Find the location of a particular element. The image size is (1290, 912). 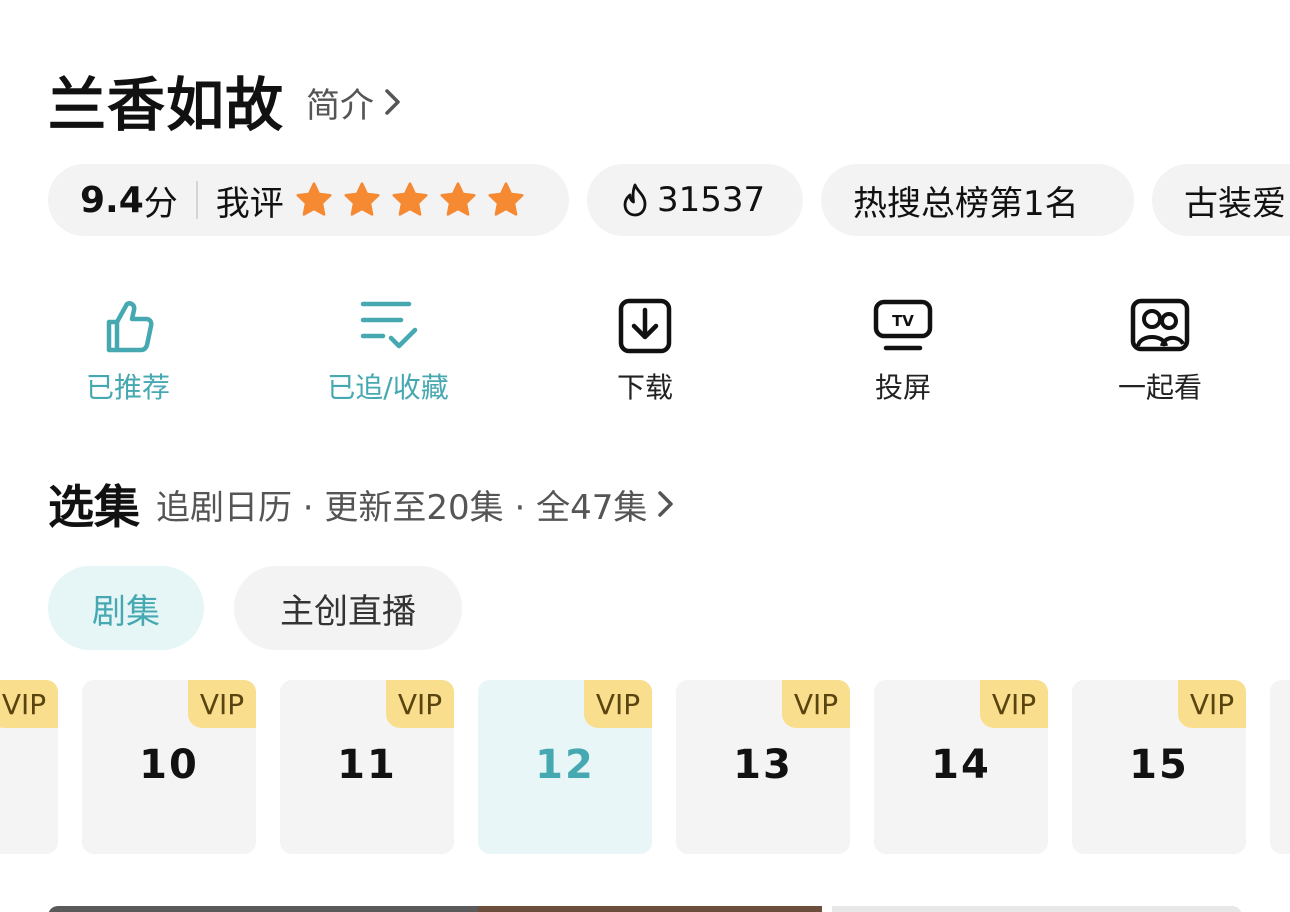

episodes-calendar-link: 追剧日历 · 更新至20集 · 全47集 is located at coordinates (415, 504).